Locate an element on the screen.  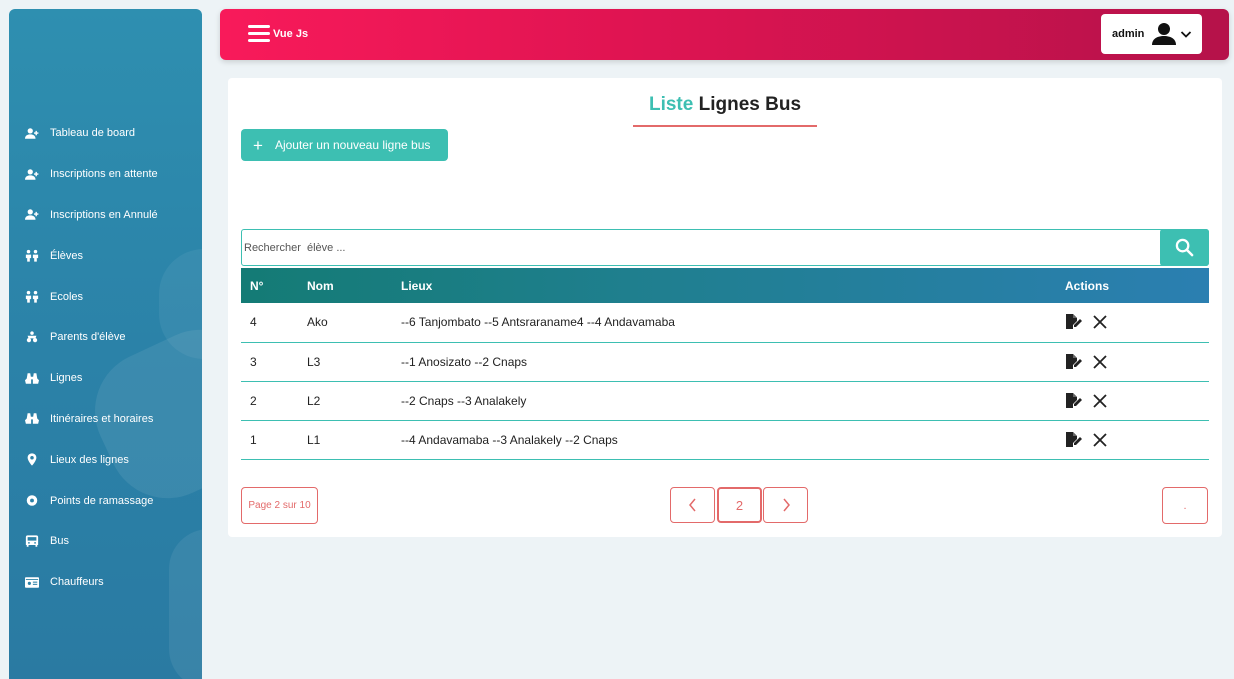
sidebar-item-label: Itinéraires et horaires is located at coordinates (102, 418).